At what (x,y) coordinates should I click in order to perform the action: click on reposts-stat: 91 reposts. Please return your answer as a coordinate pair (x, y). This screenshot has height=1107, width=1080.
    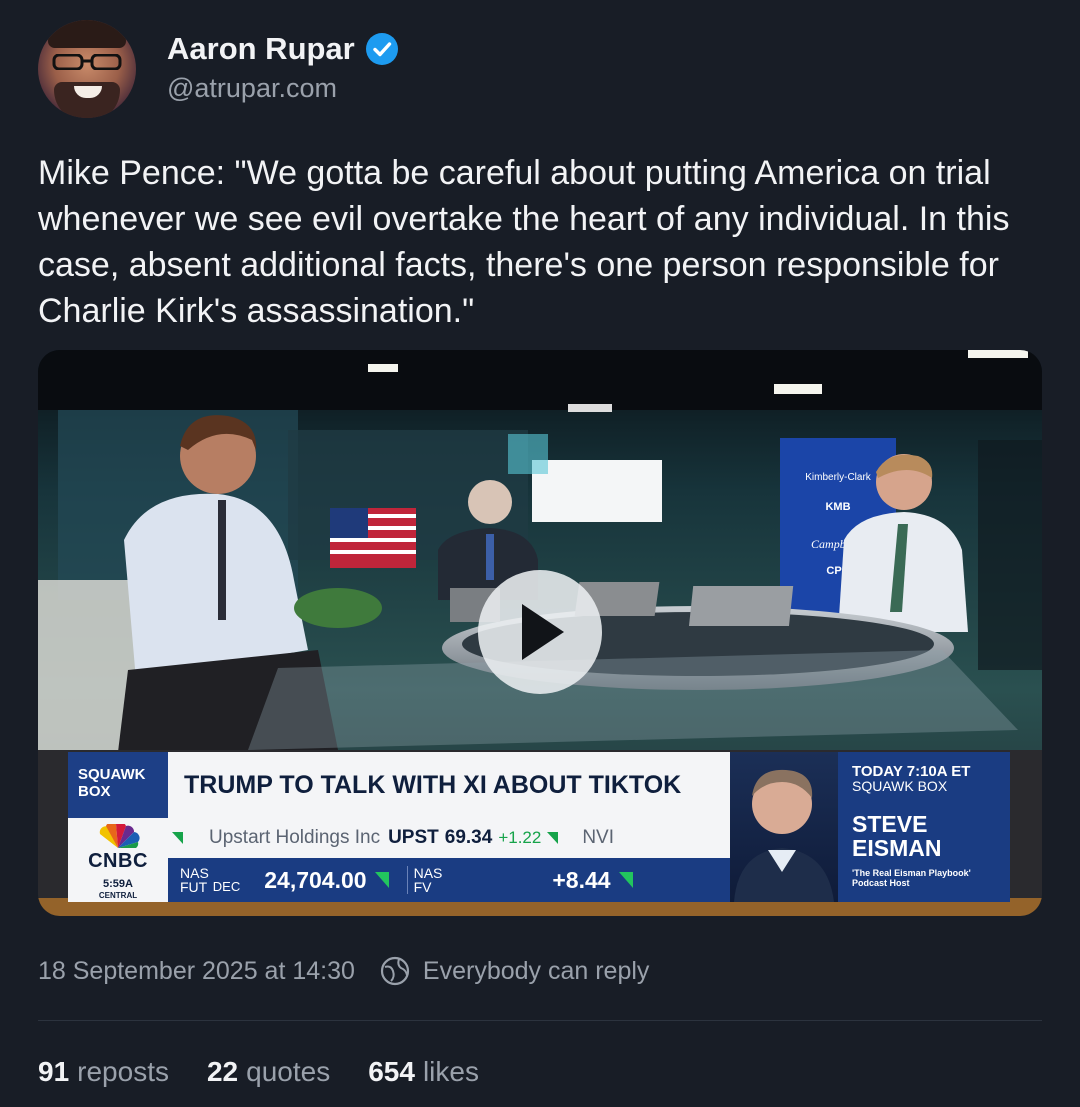
    Looking at the image, I should click on (103, 1072).